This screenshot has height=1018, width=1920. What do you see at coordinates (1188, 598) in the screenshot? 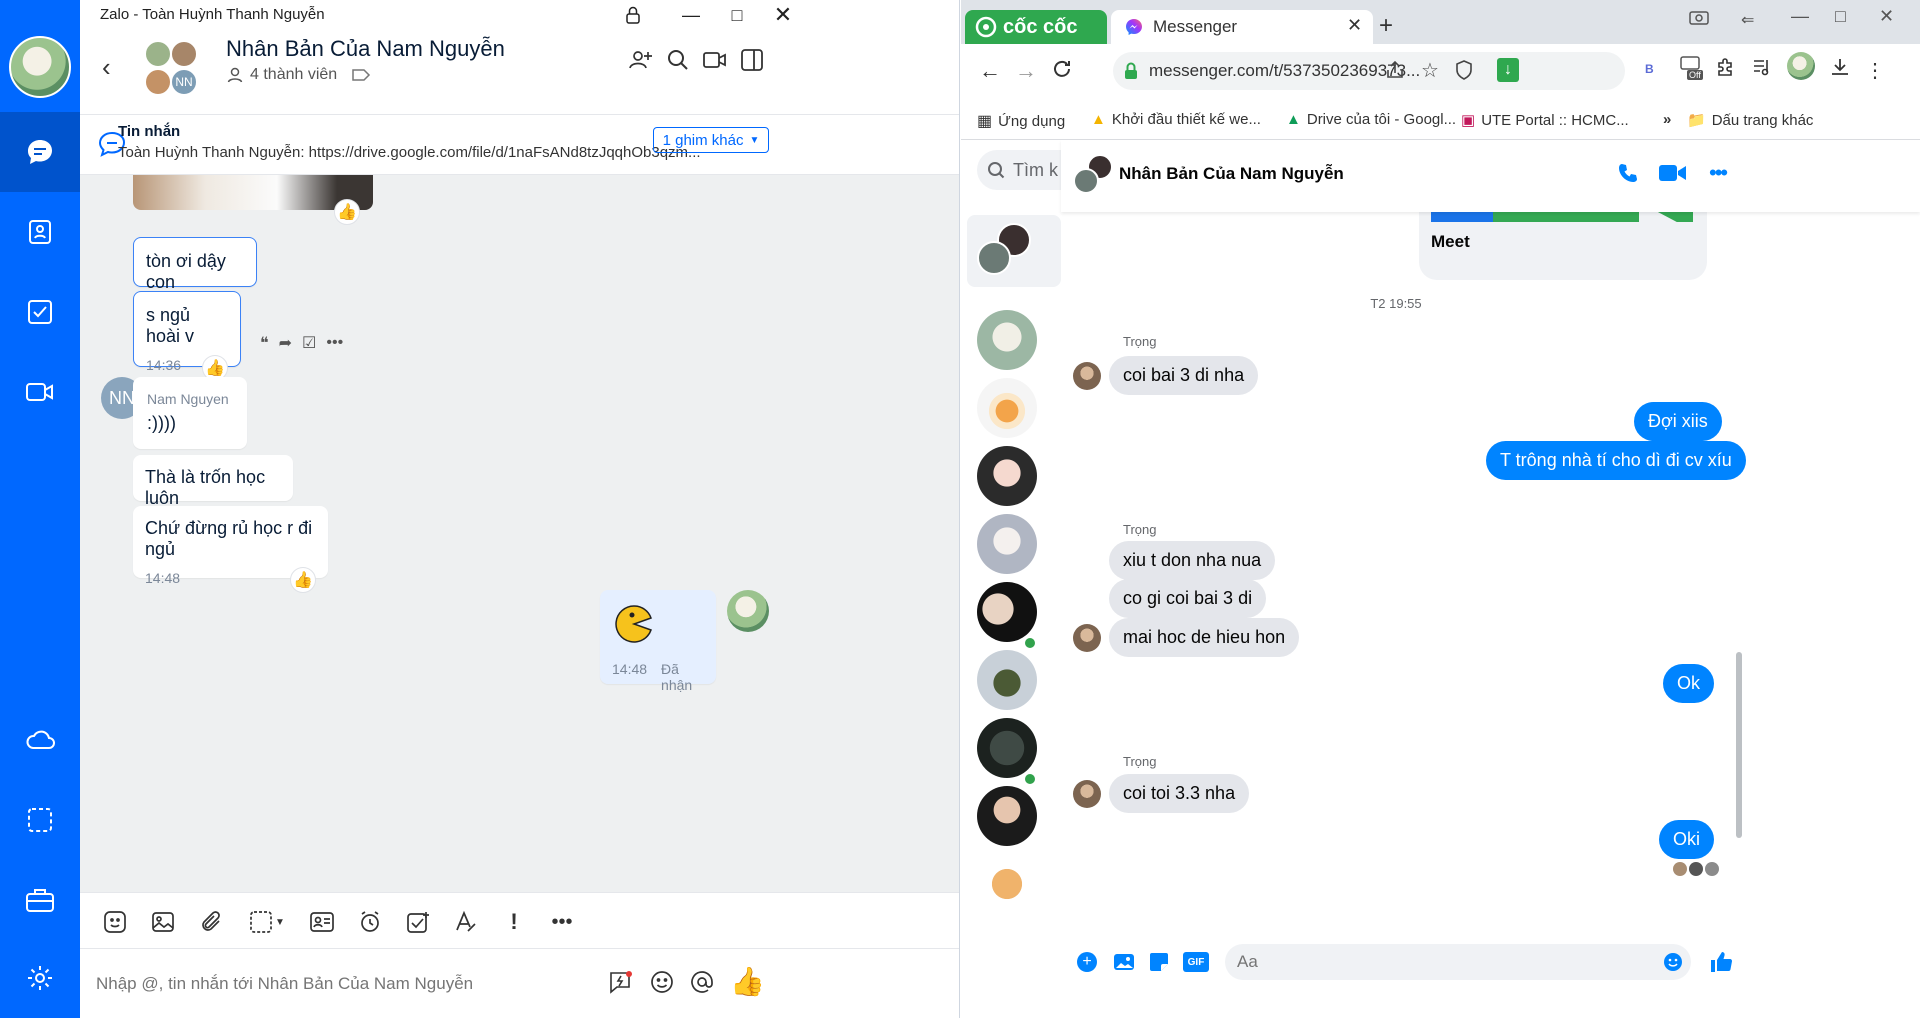
I see `message-bubble: co gi coi bai 3 di` at bounding box center [1188, 598].